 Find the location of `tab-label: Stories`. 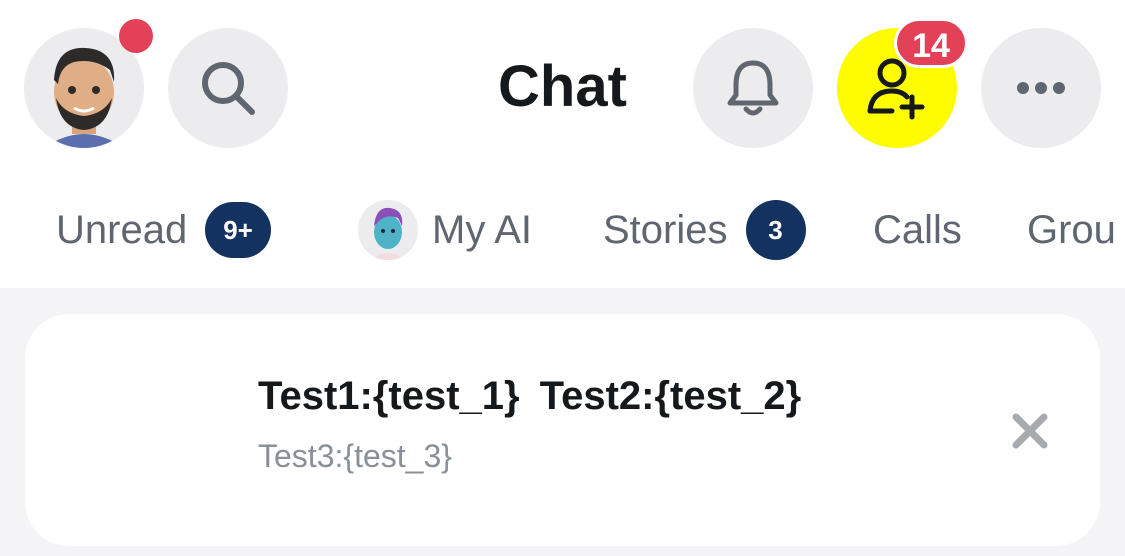

tab-label: Stories is located at coordinates (665, 229).